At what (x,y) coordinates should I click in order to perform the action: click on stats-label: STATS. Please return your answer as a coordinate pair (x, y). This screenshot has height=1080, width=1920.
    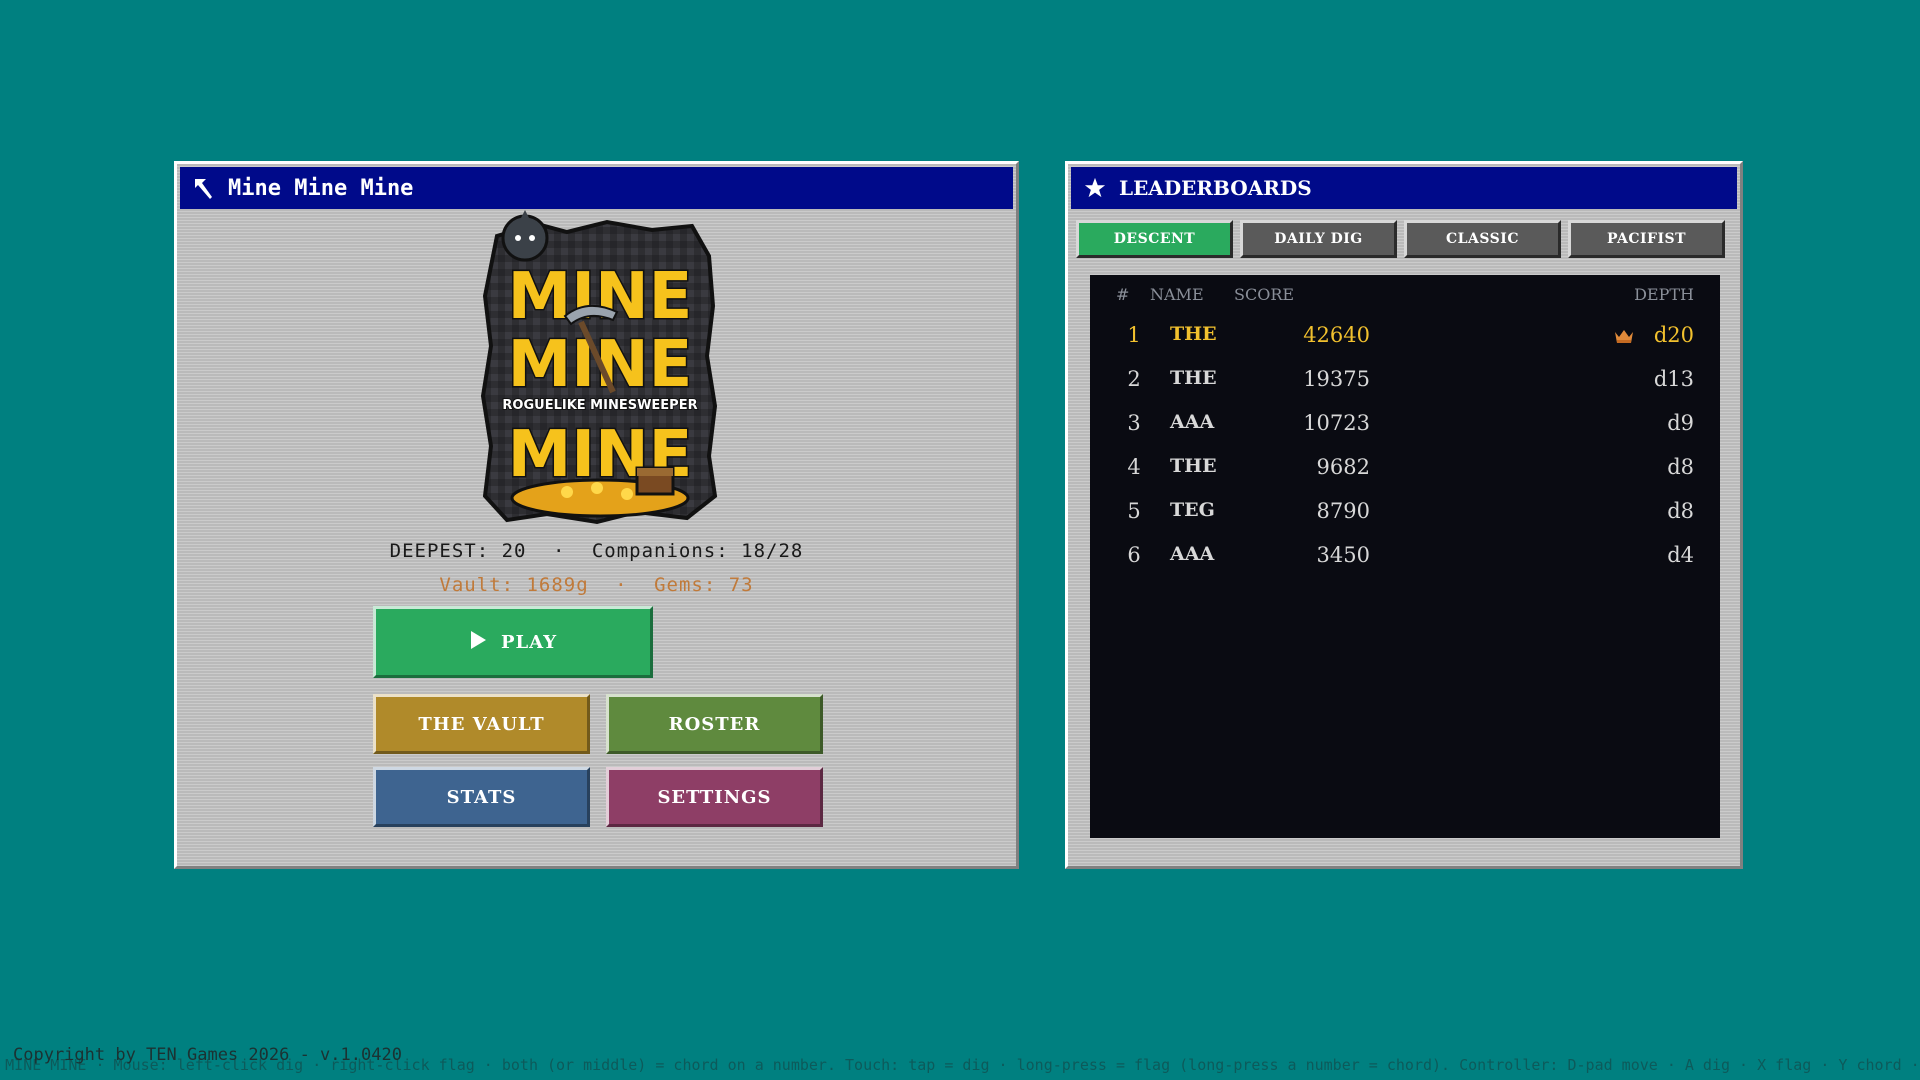
    Looking at the image, I should click on (481, 797).